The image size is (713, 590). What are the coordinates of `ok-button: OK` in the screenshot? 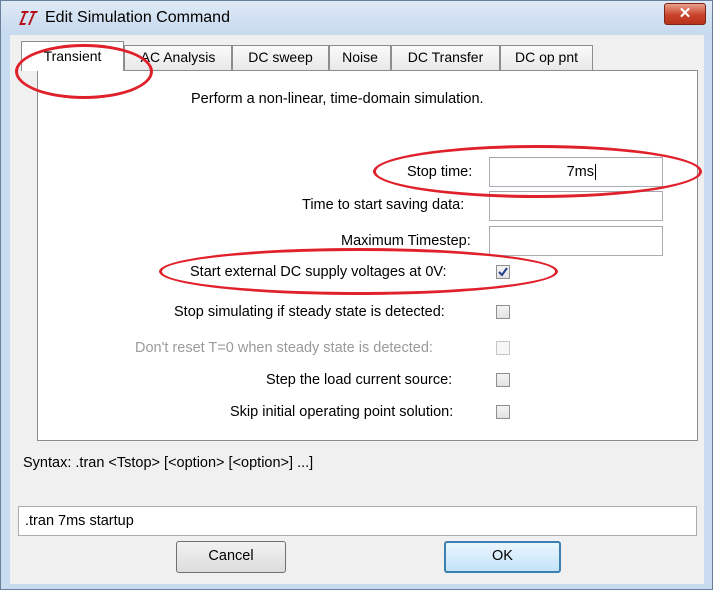 It's located at (502, 557).